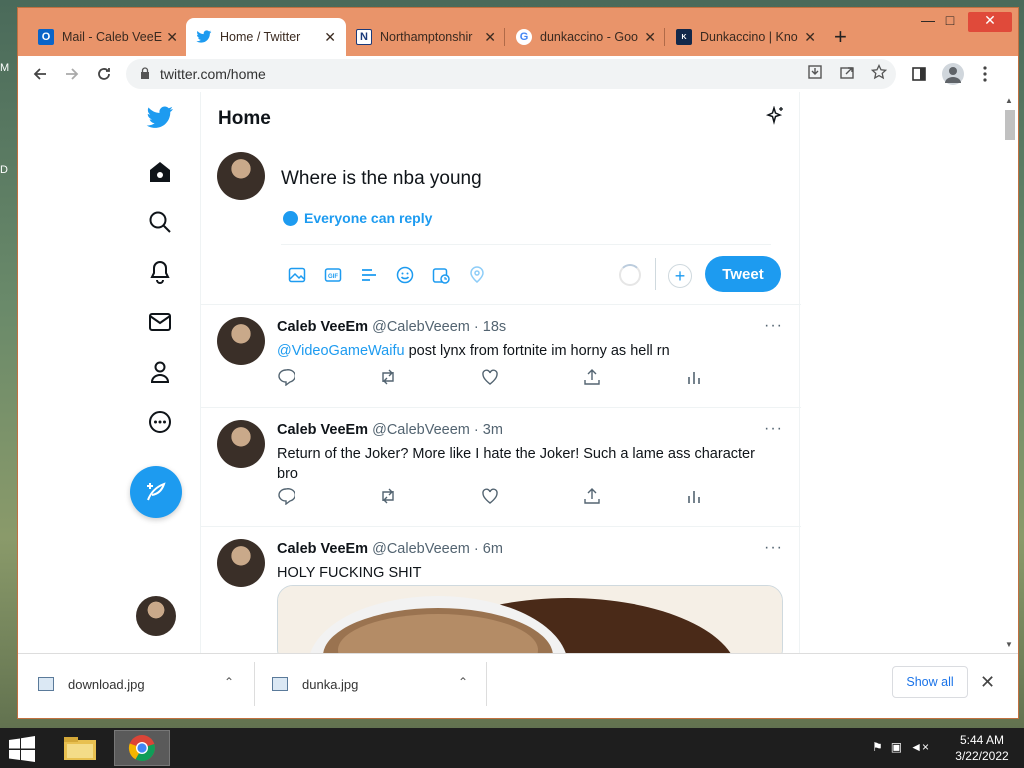  Describe the element at coordinates (1009, 100) in the screenshot. I see `scroll-up-icon: ▲` at that location.